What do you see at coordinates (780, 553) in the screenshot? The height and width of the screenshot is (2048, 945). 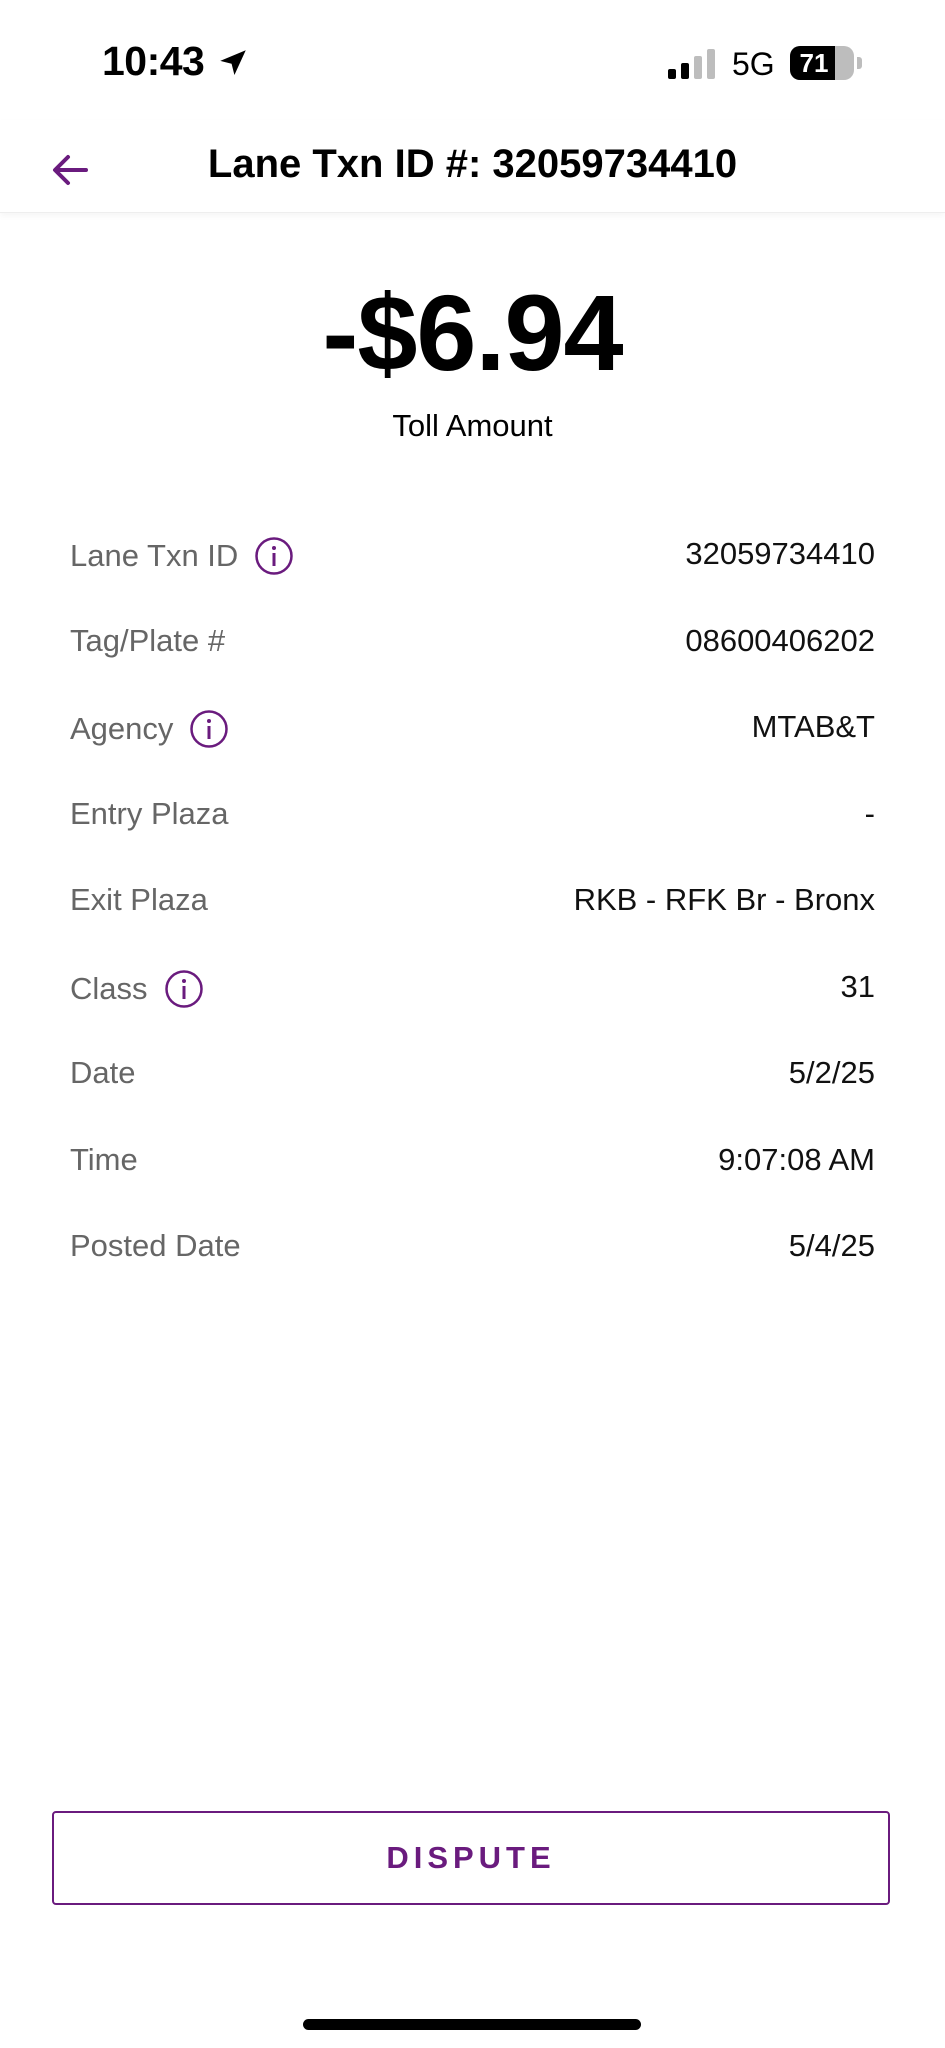 I see `detail-value: 32059734410` at bounding box center [780, 553].